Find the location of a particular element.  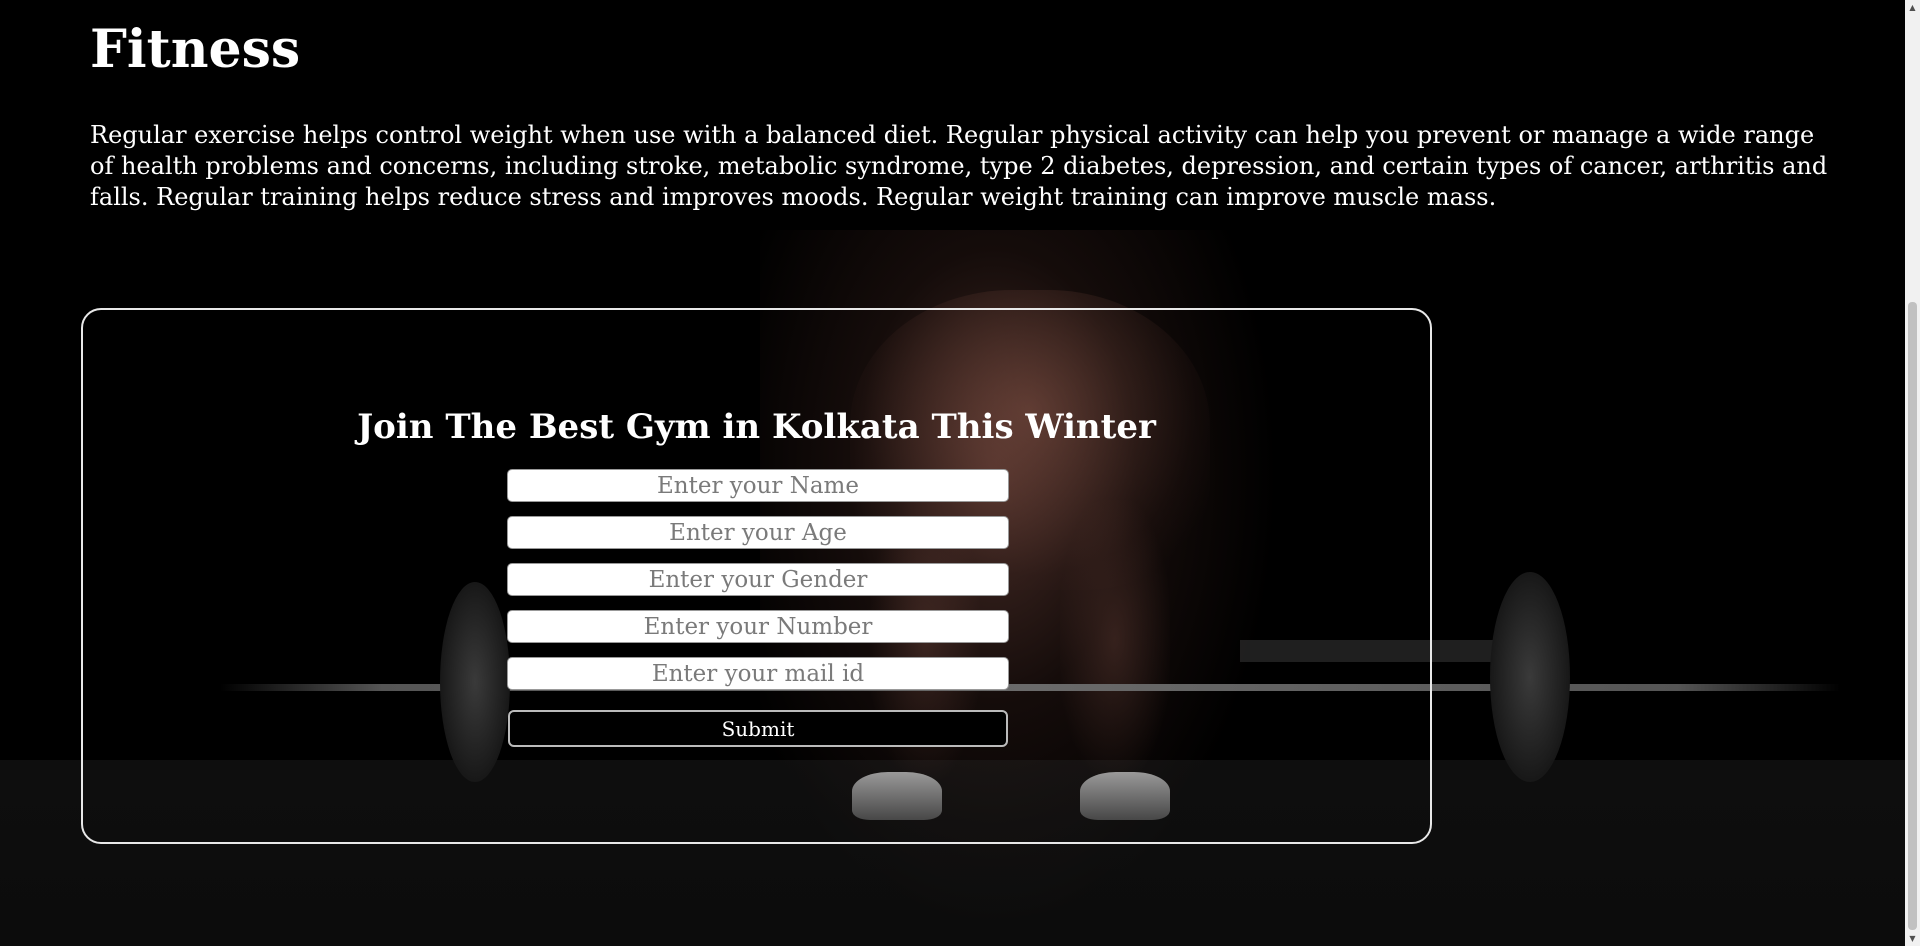

gender-input is located at coordinates (758, 579).